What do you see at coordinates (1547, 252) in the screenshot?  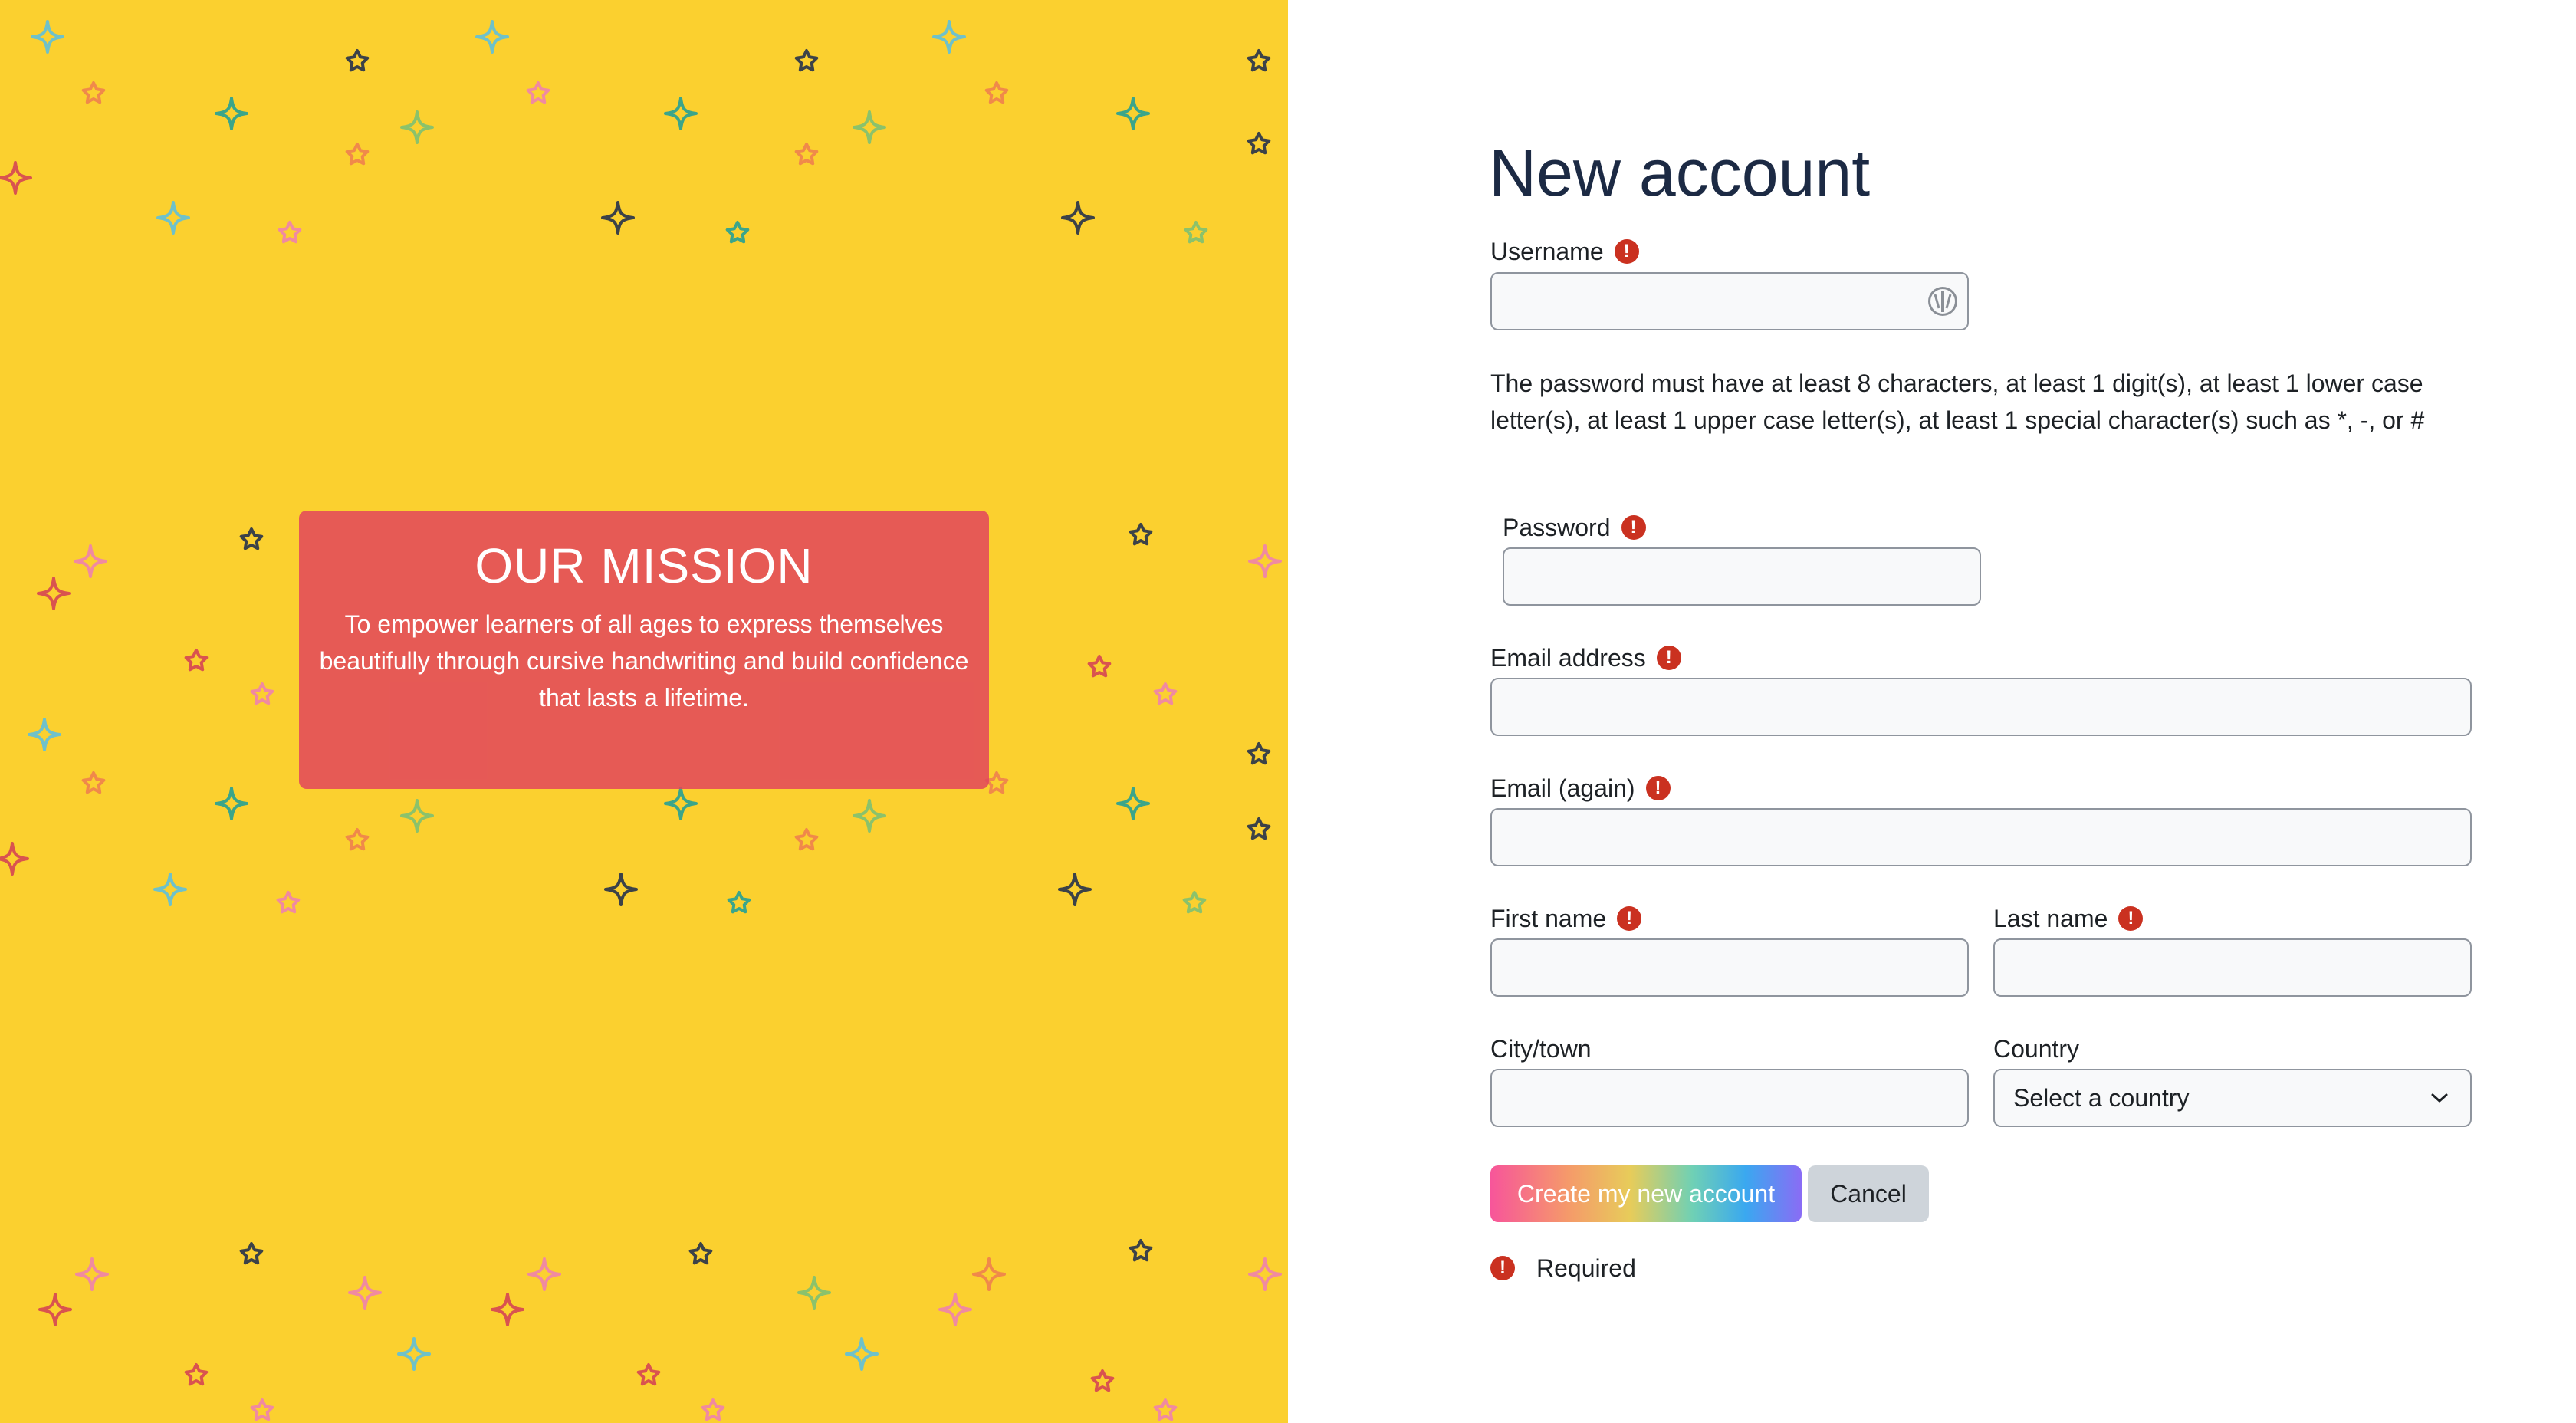 I see `username-label-text: Username` at bounding box center [1547, 252].